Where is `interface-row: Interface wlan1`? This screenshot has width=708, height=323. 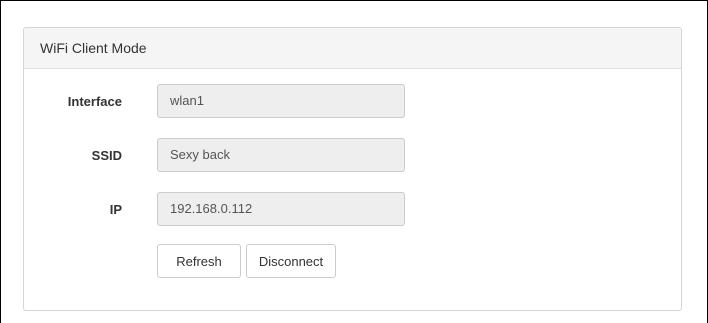
interface-row: Interface wlan1 is located at coordinates (352, 102).